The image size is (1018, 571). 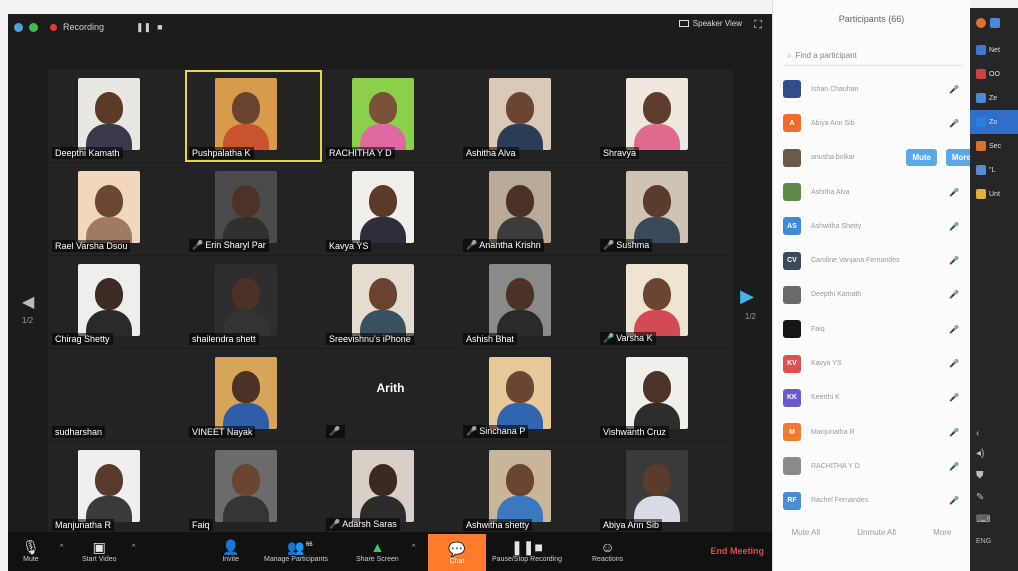 I want to click on video-tile: Faiq, so click(x=253, y=488).